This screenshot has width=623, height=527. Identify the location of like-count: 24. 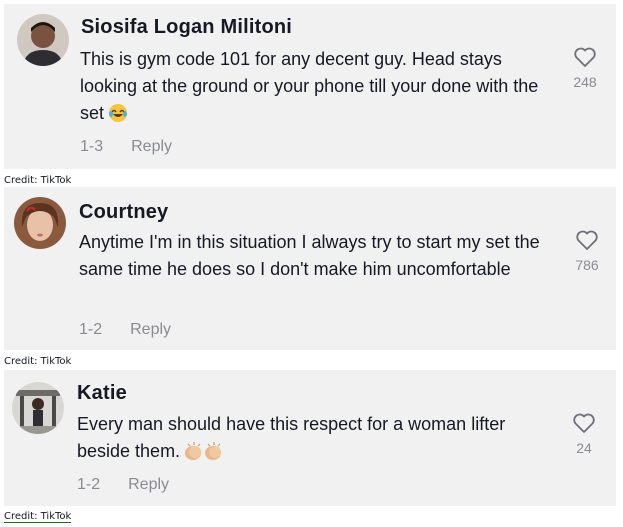
(584, 448).